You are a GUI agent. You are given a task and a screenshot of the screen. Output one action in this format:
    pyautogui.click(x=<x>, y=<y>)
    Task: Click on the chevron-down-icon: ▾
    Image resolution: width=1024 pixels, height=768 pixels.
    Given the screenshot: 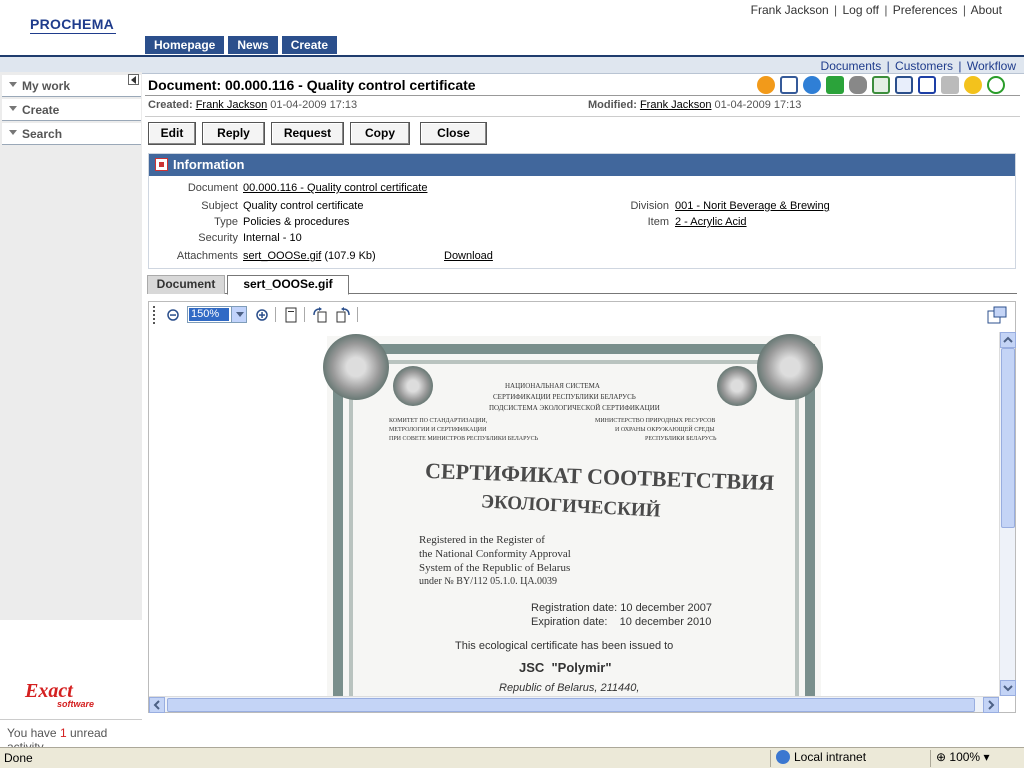 What is the action you would take?
    pyautogui.click(x=986, y=757)
    